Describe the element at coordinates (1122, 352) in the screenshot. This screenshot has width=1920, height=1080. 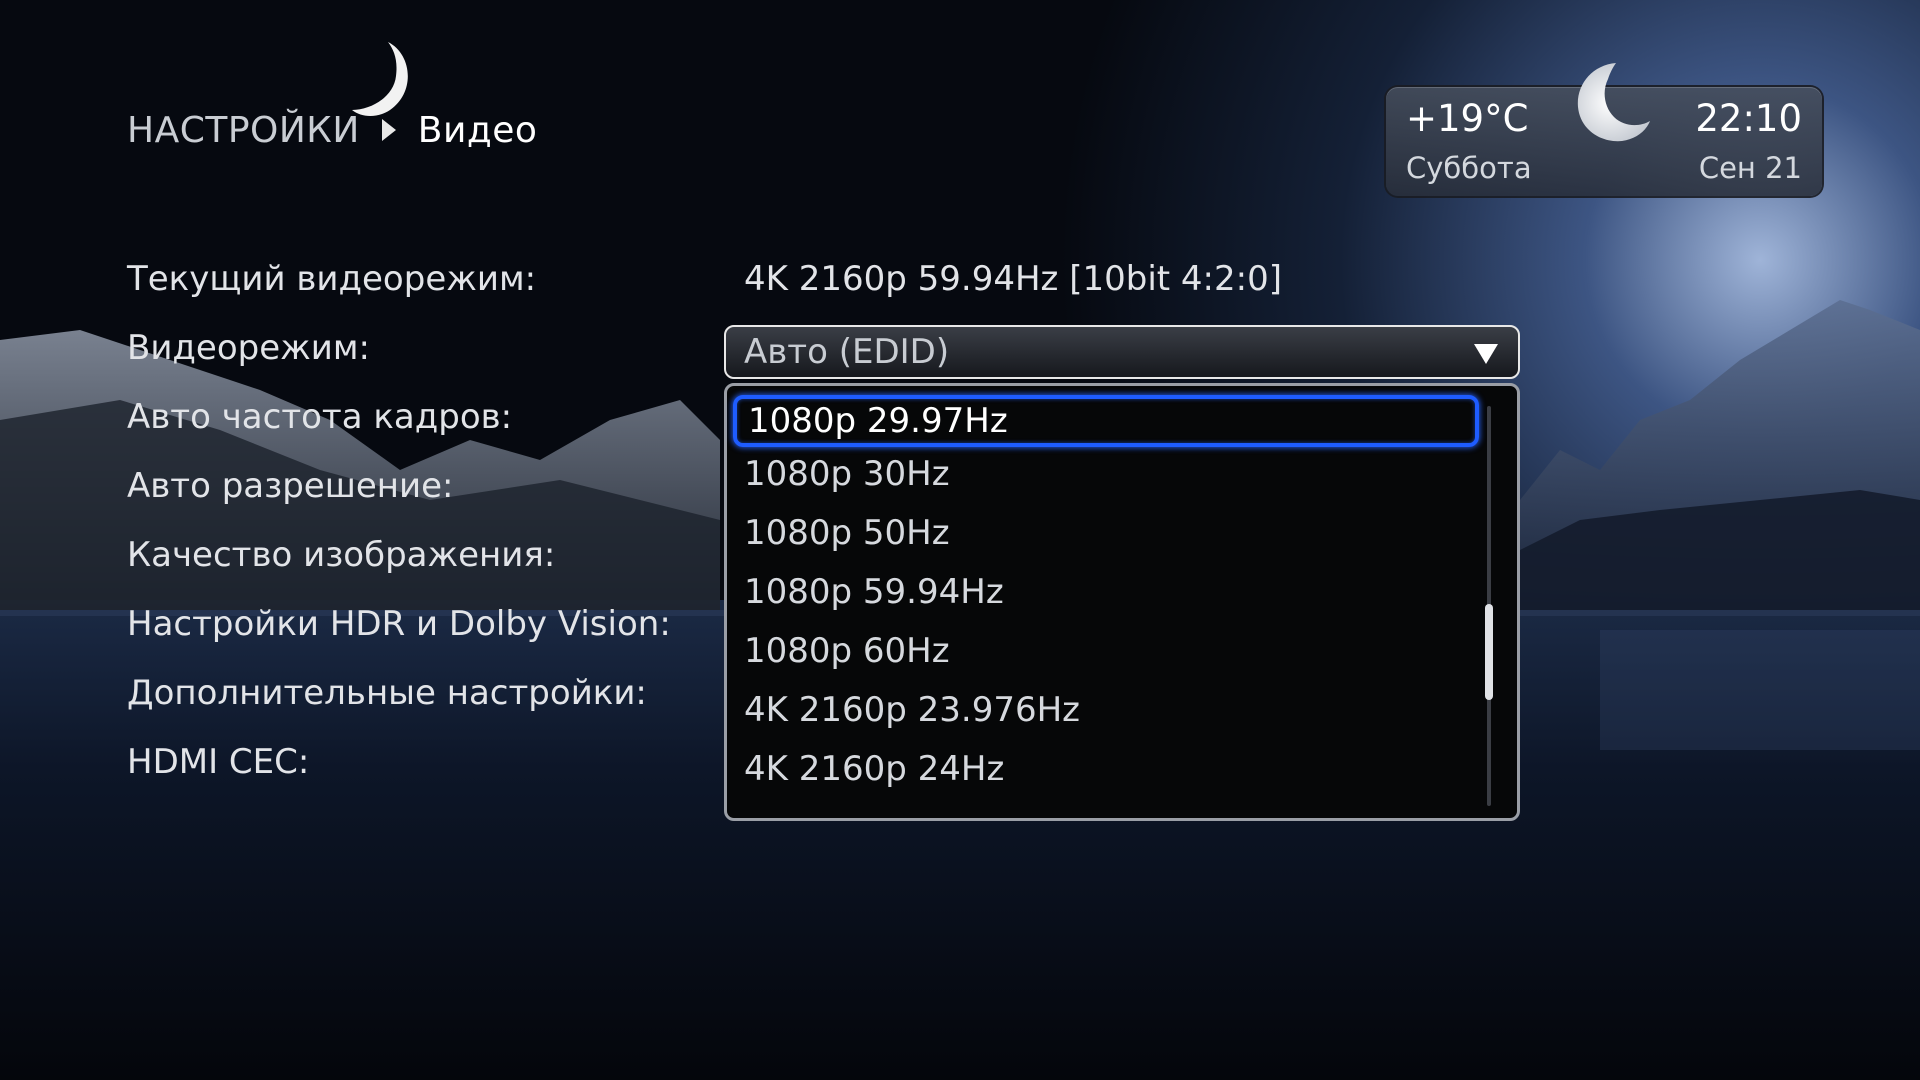
I see `video-mode-select: Авто (EDID)` at that location.